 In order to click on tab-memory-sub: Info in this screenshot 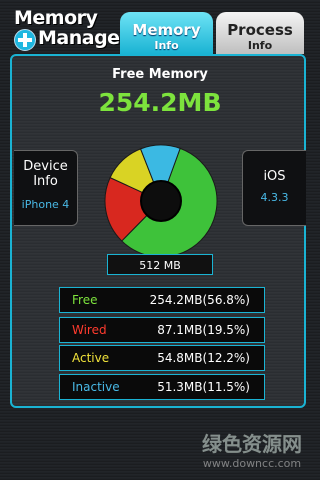, I will do `click(166, 45)`.